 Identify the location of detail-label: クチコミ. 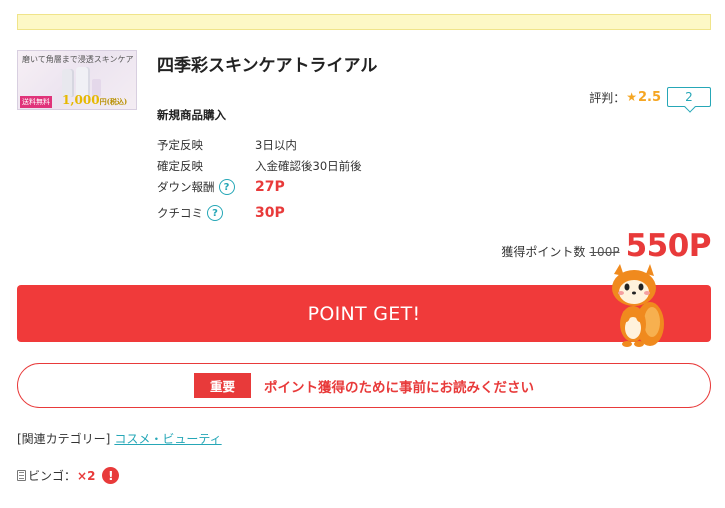
(180, 213).